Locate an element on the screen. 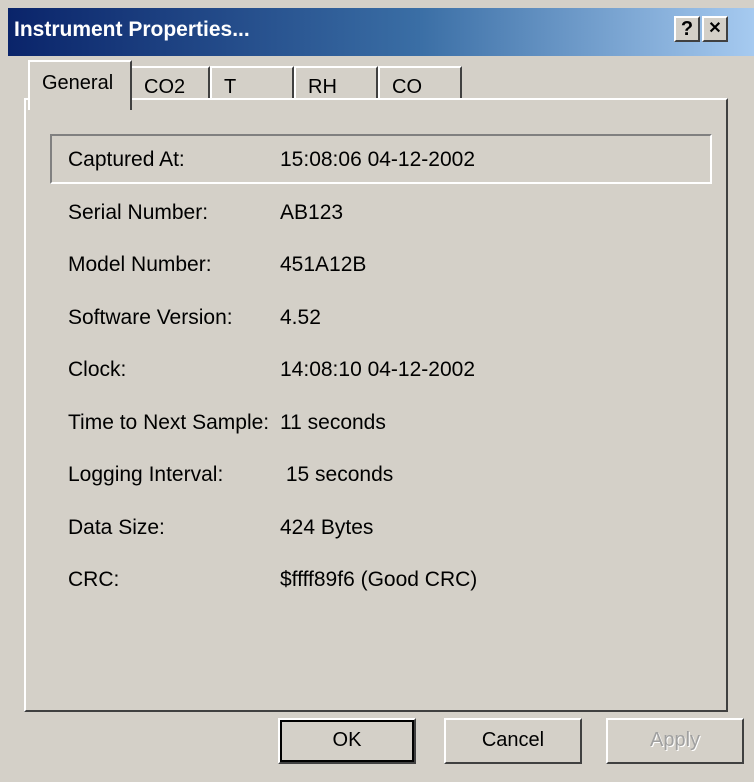  tab-label: CO is located at coordinates (407, 87).